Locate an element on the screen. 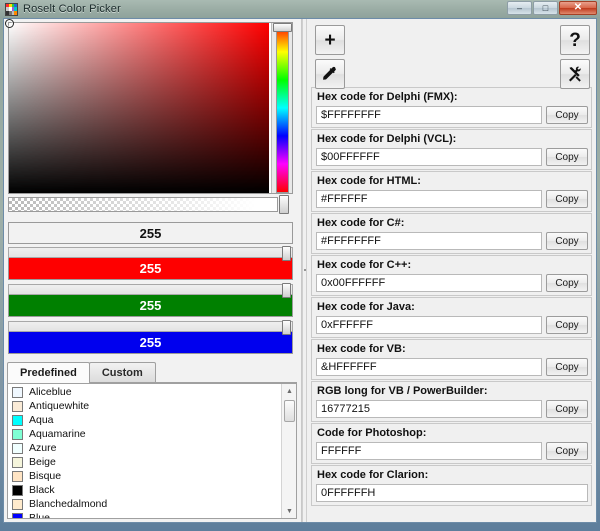 The image size is (600, 531). code-value-input: #FFFFFFFF is located at coordinates (429, 241).